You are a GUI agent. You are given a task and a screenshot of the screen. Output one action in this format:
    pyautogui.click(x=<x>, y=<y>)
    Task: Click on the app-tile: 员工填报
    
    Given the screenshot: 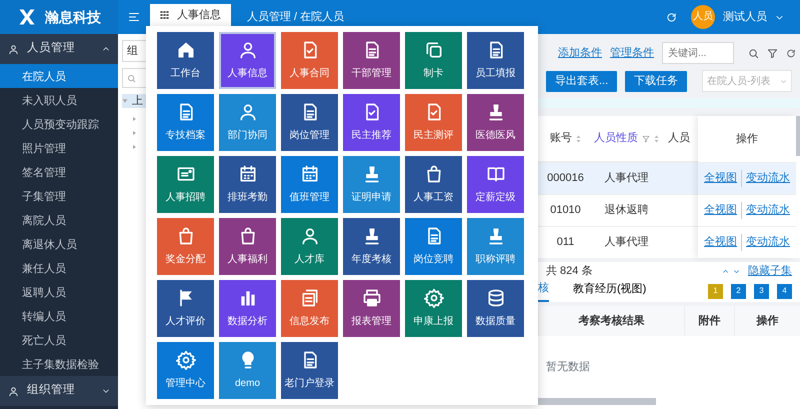 What is the action you would take?
    pyautogui.click(x=495, y=60)
    